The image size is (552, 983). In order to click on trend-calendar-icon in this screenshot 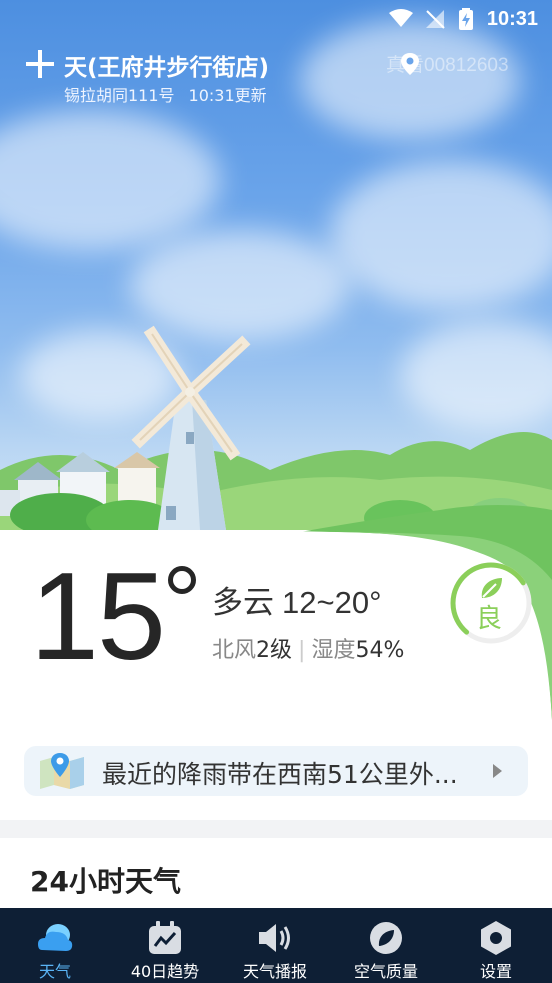, I will do `click(165, 937)`.